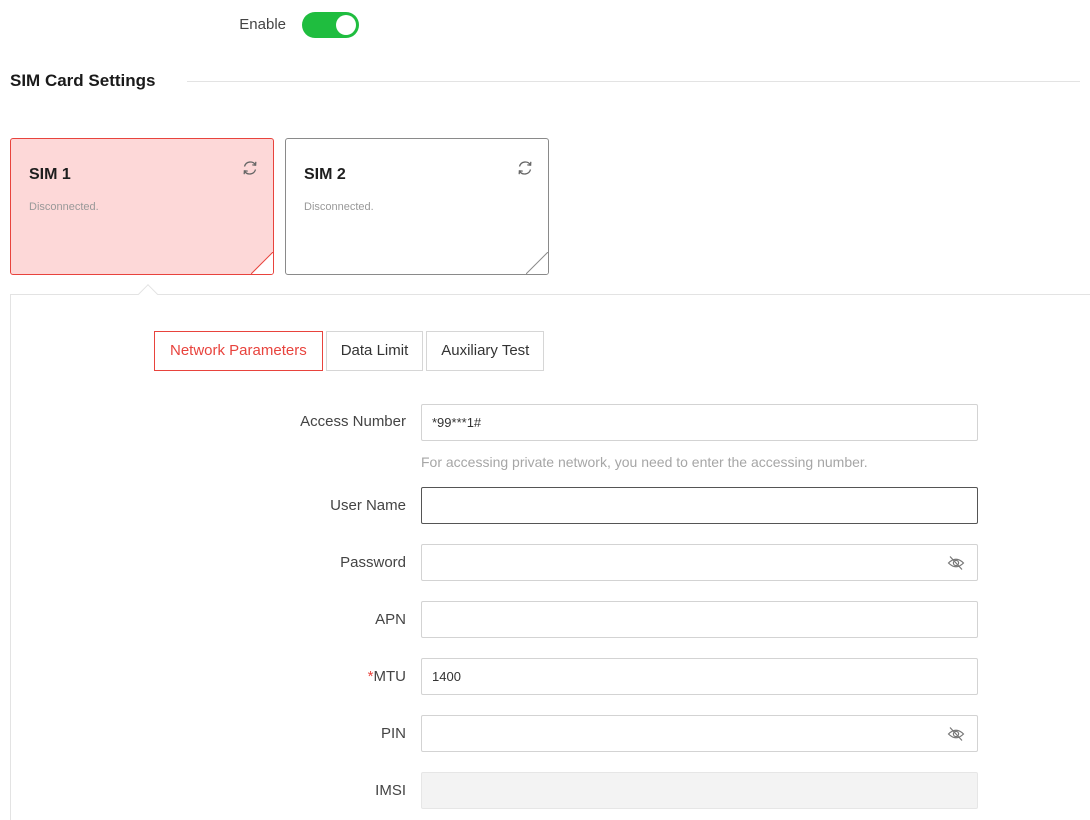 Image resolution: width=1090 pixels, height=820 pixels. What do you see at coordinates (699, 422) in the screenshot?
I see `access-number-input: *99***1#` at bounding box center [699, 422].